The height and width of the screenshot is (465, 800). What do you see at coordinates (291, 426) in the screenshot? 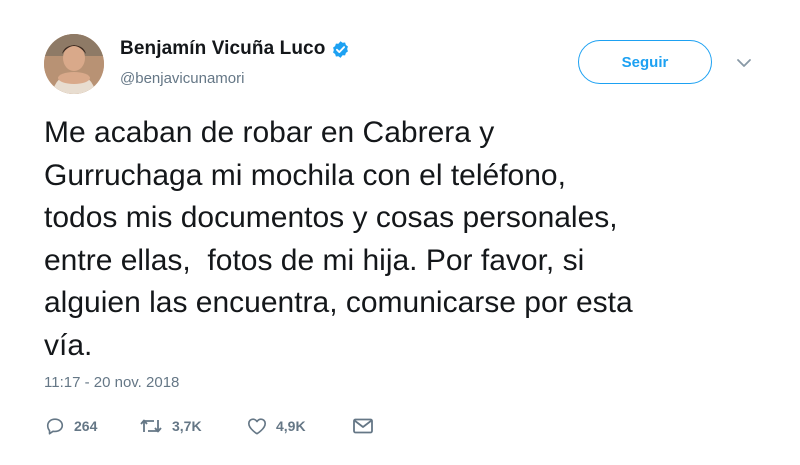
I see `like-count: 4,9K` at bounding box center [291, 426].